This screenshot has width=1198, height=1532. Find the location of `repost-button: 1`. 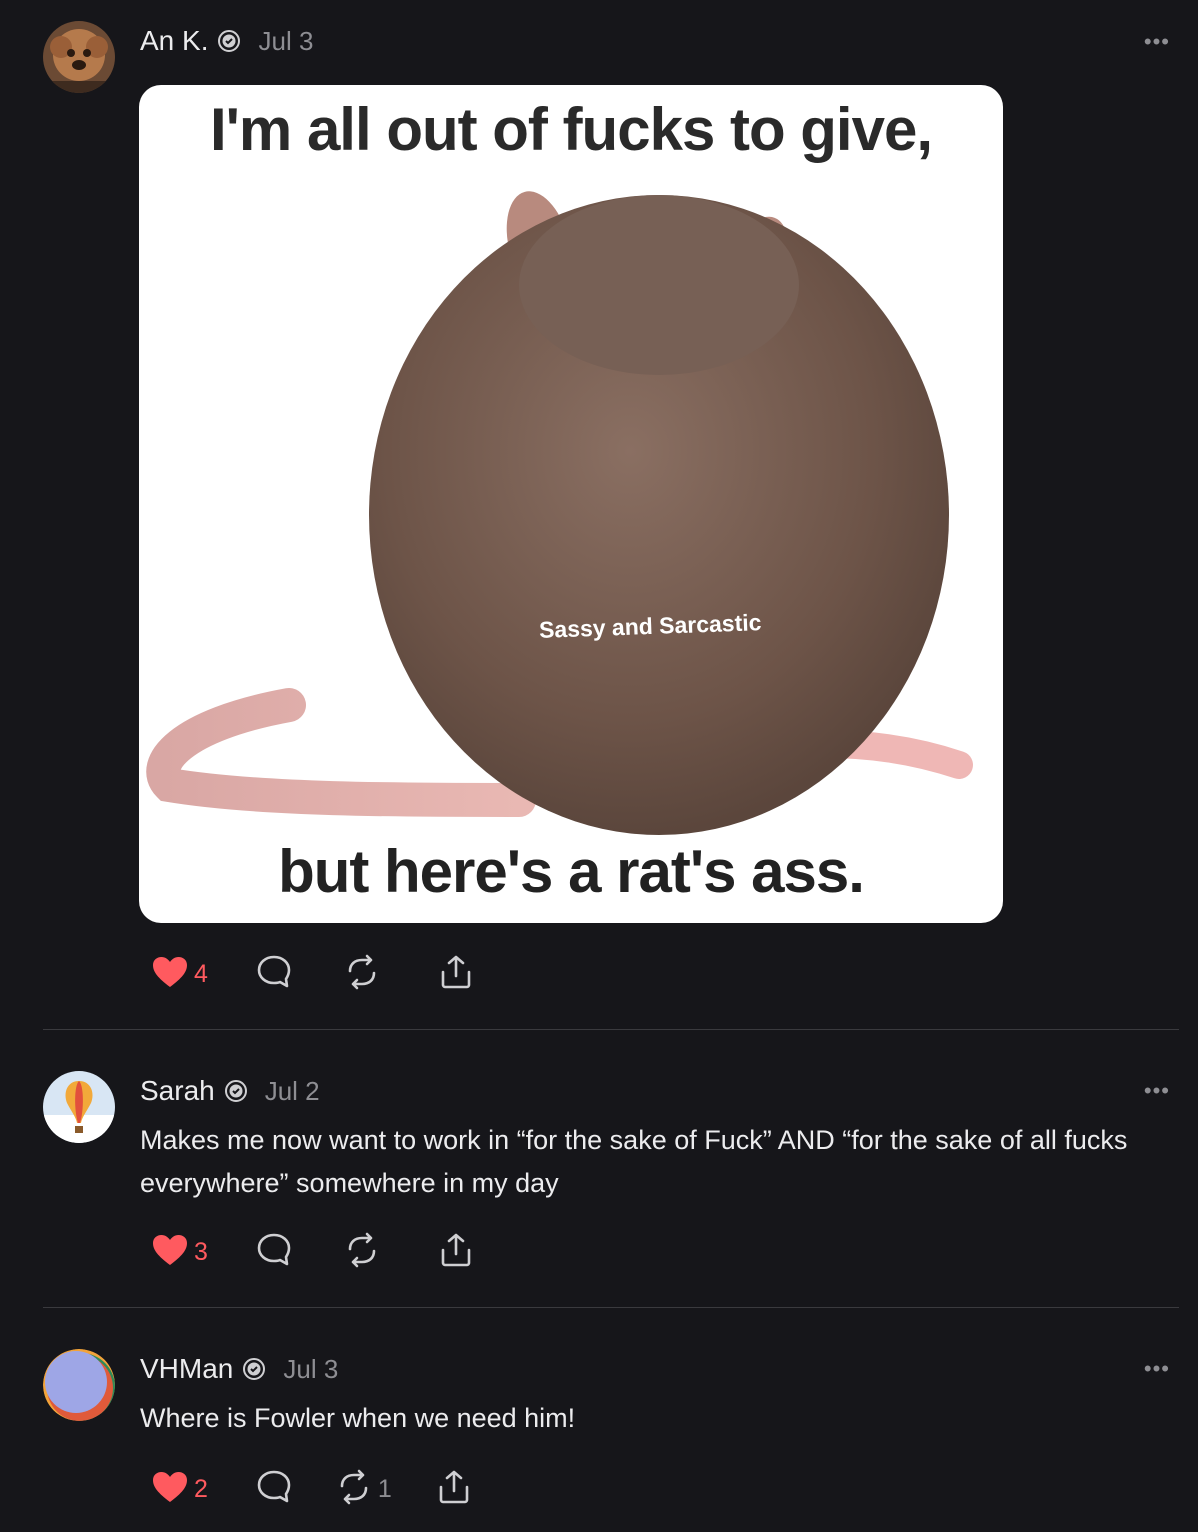

repost-button: 1 is located at coordinates (364, 1489).